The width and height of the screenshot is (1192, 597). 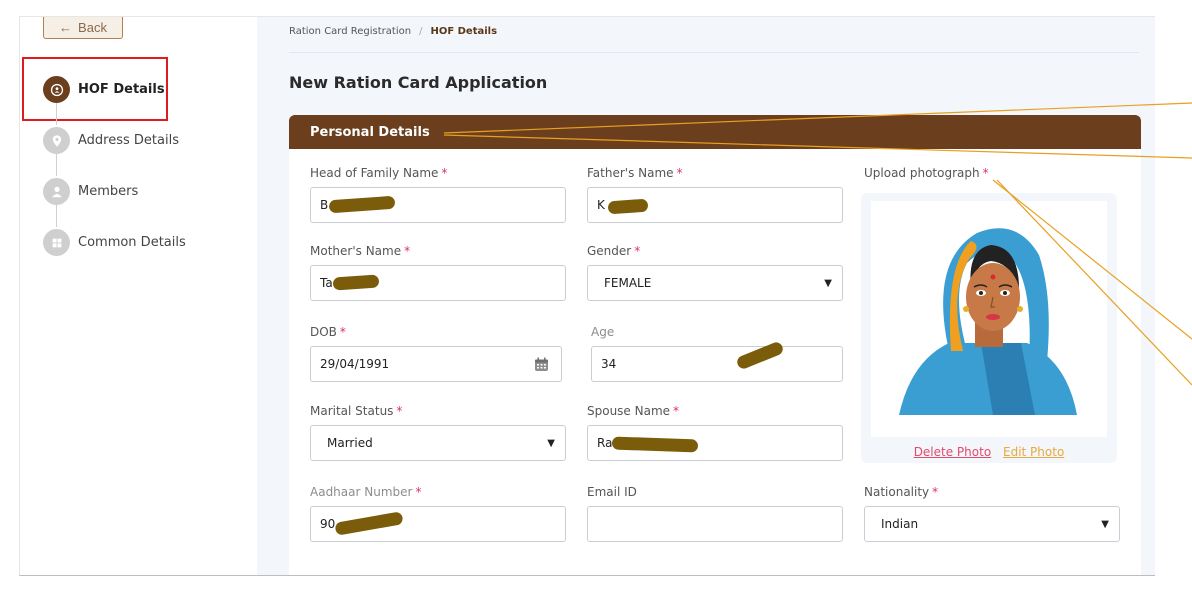 I want to click on field-label: Aadhaar Number, so click(x=361, y=492).